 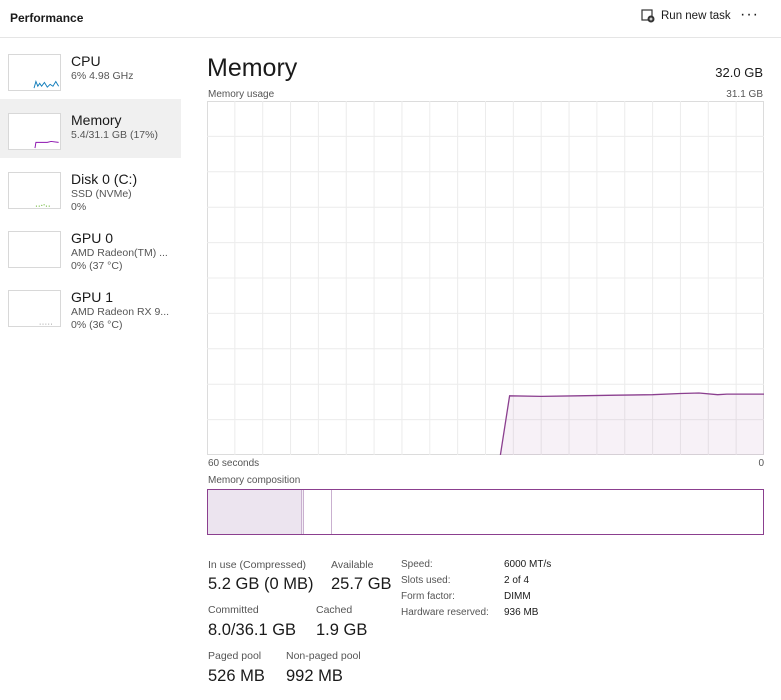 I want to click on composition-standby, so click(x=318, y=512).